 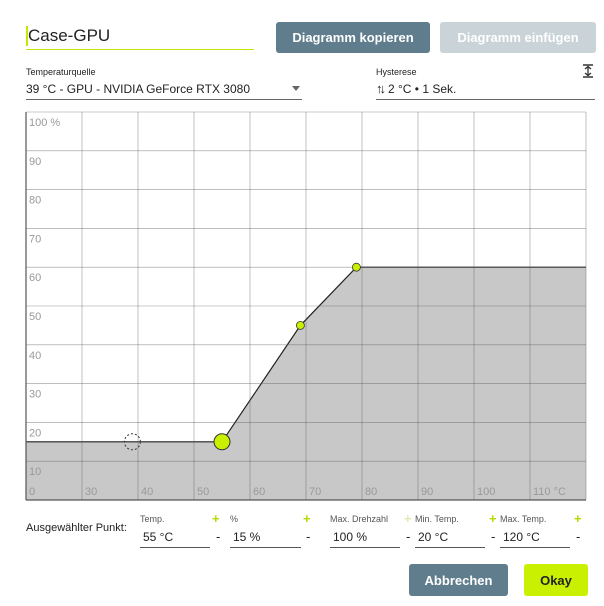 What do you see at coordinates (35, 201) in the screenshot?
I see `y-tick-label: 80` at bounding box center [35, 201].